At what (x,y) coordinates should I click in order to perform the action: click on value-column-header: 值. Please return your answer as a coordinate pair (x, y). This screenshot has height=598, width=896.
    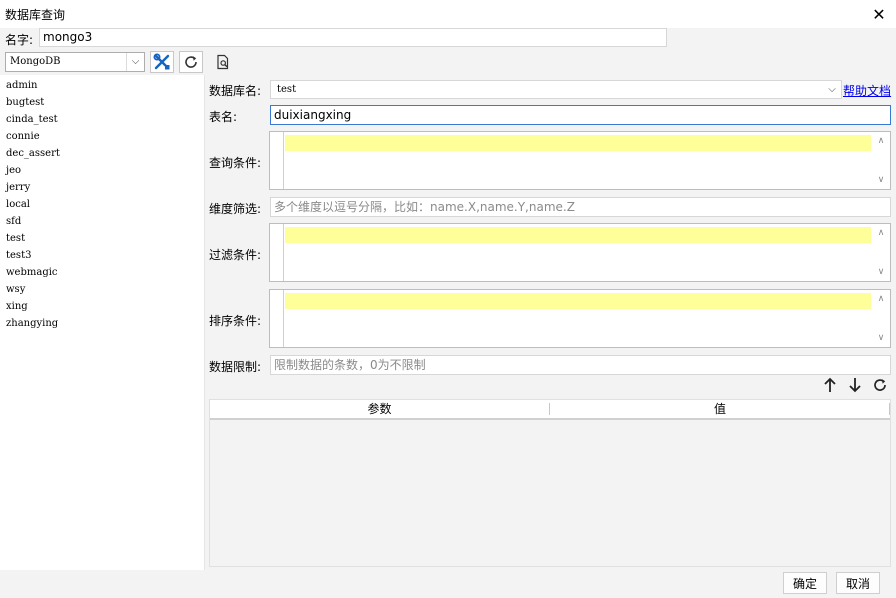
    Looking at the image, I should click on (720, 409).